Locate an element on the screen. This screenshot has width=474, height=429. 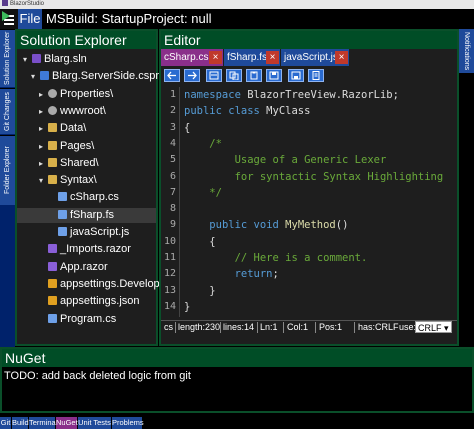
bottom-tab-unit-tests: Unit Tests is located at coordinates (95, 423).